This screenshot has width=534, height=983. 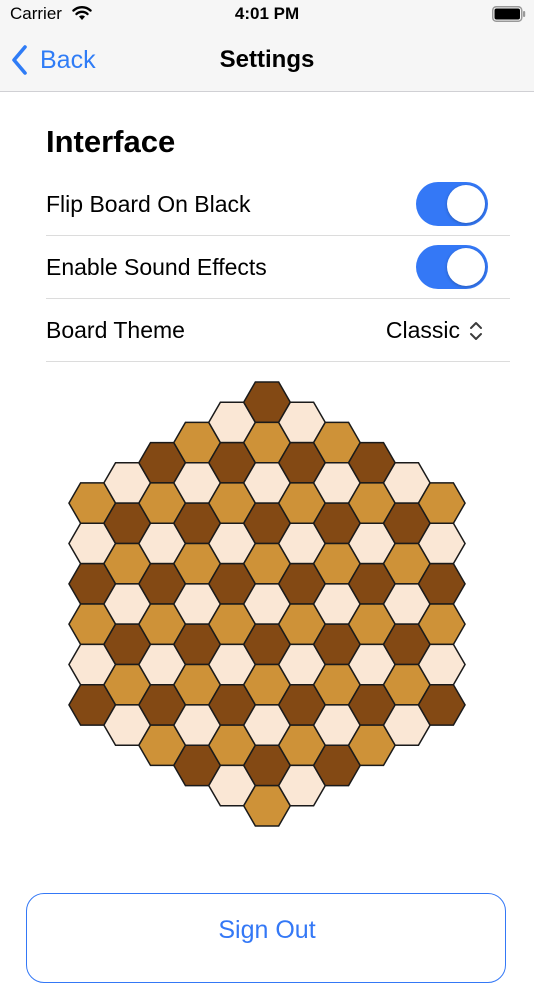 I want to click on sign-out-label: Sign Out, so click(x=267, y=930).